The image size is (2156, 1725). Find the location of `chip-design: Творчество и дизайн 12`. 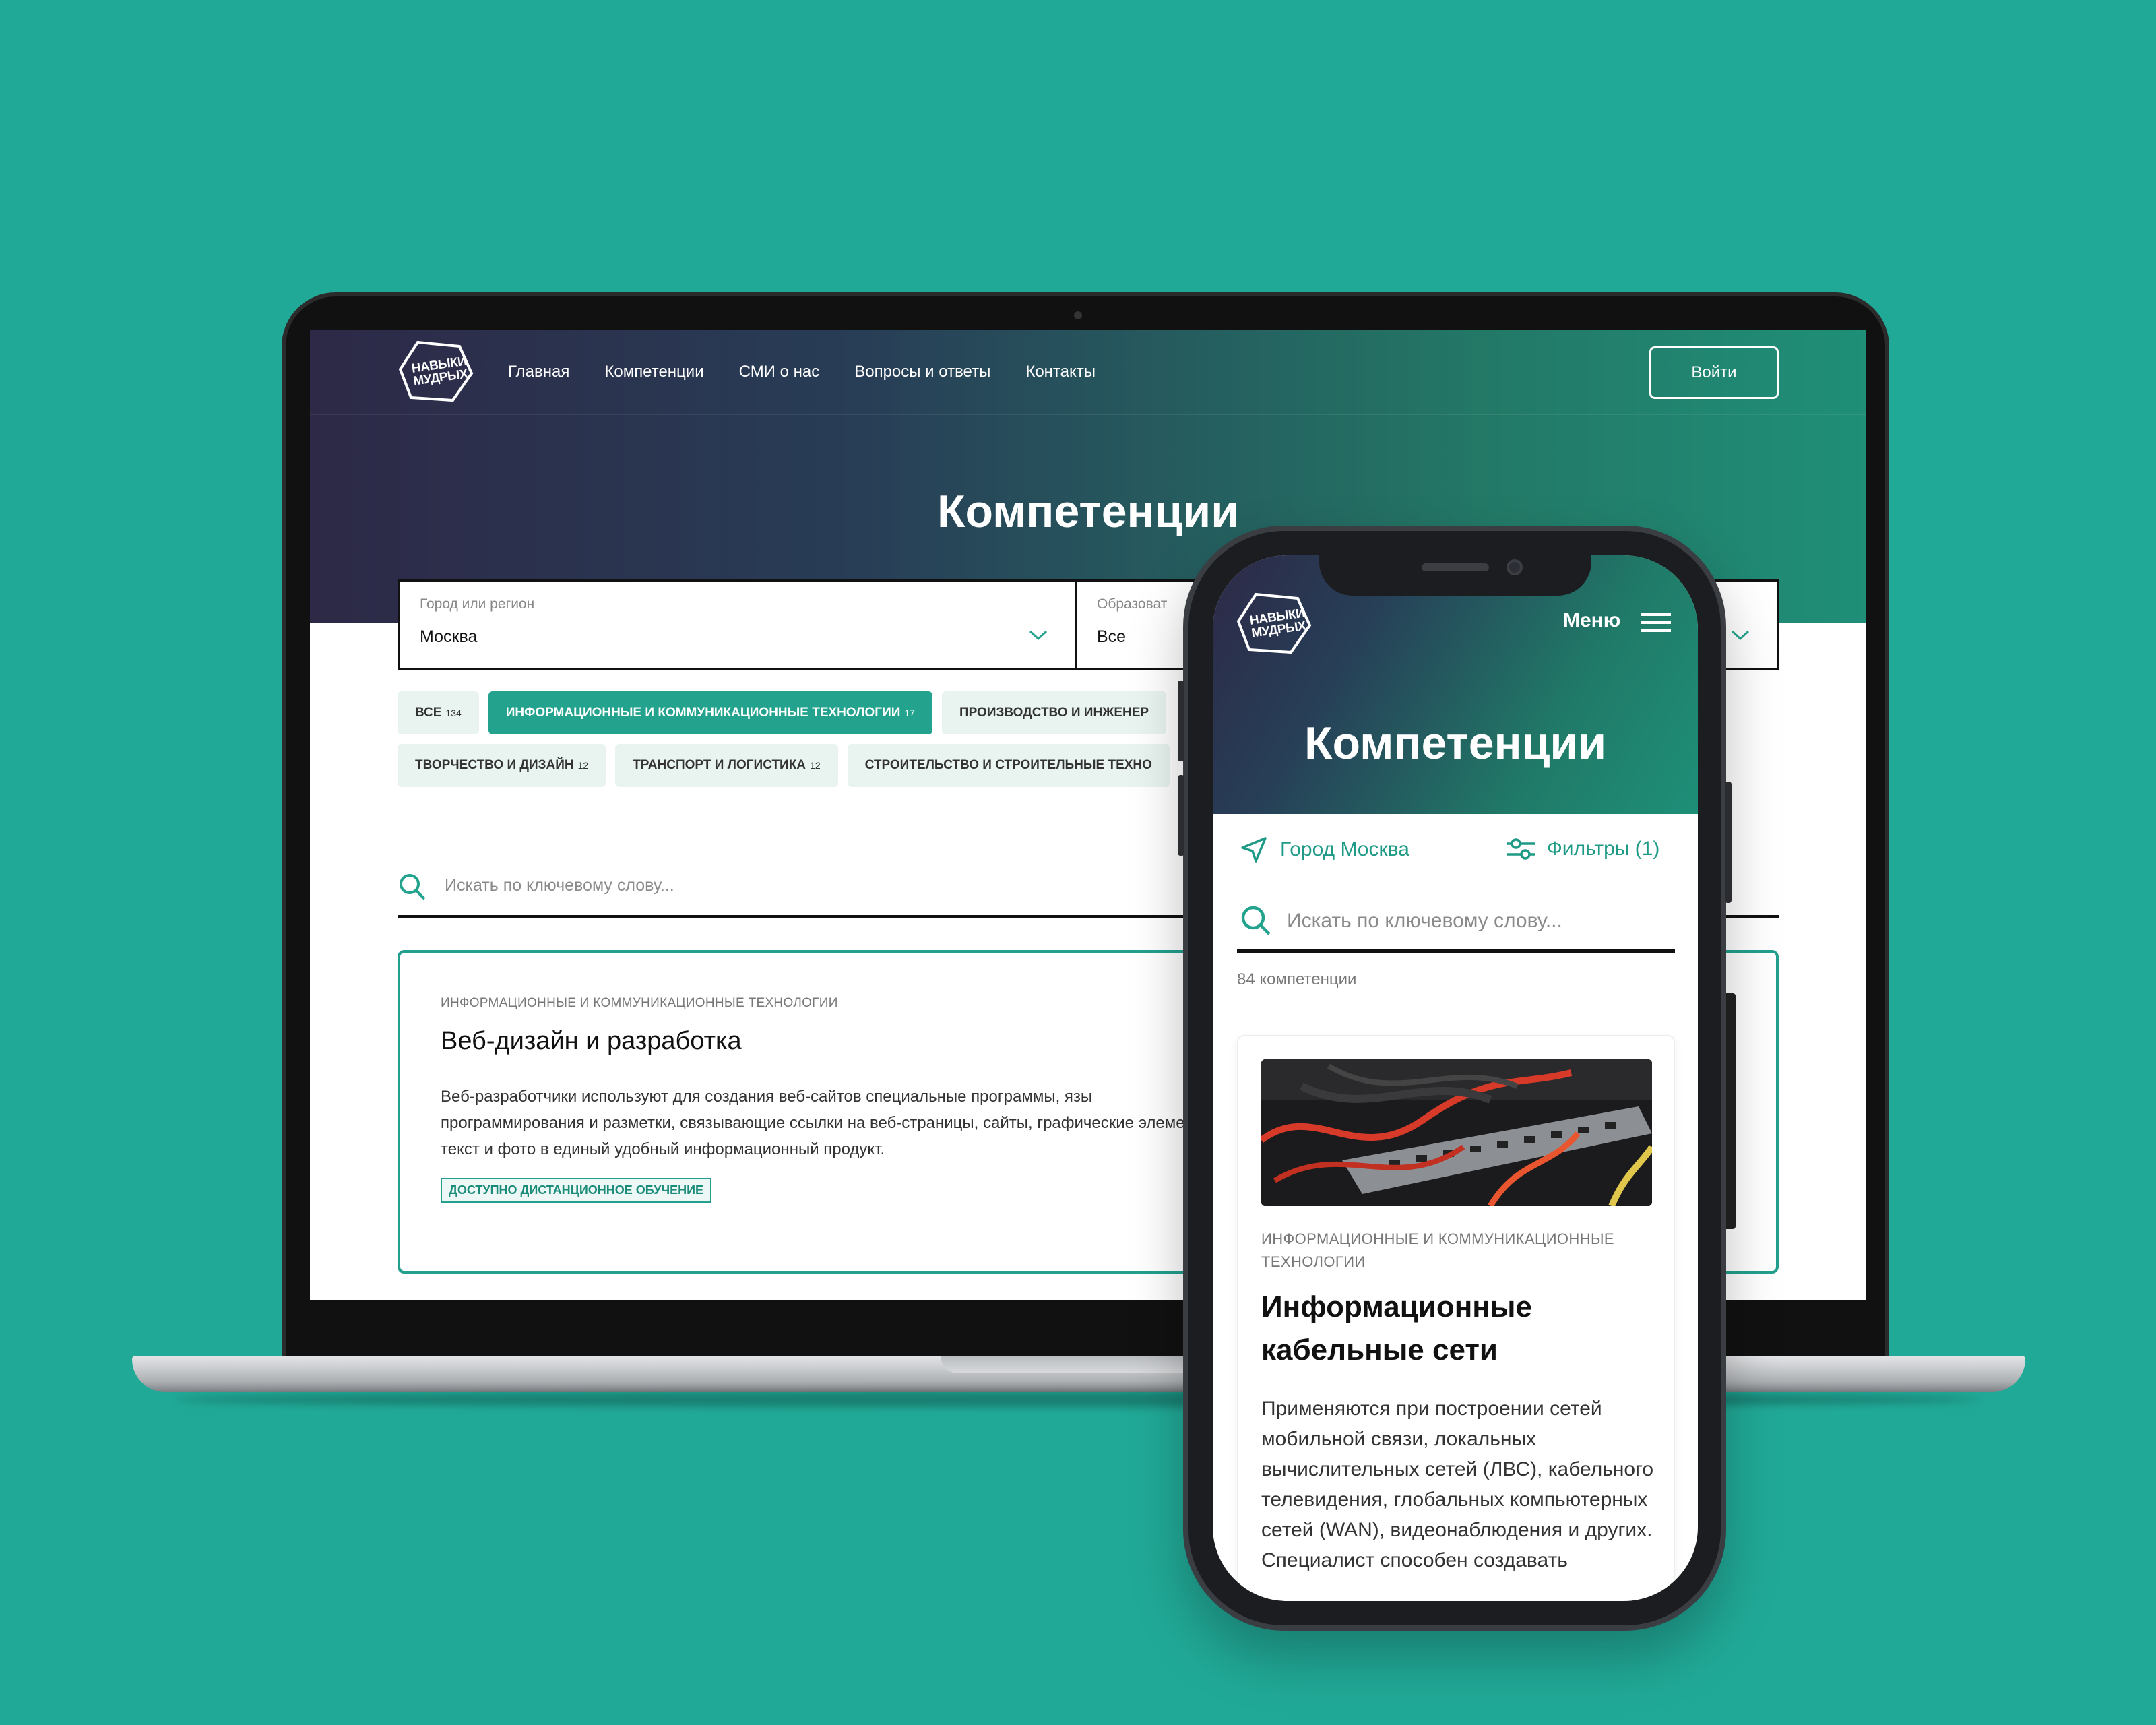

chip-design: Творчество и дизайн 12 is located at coordinates (502, 765).